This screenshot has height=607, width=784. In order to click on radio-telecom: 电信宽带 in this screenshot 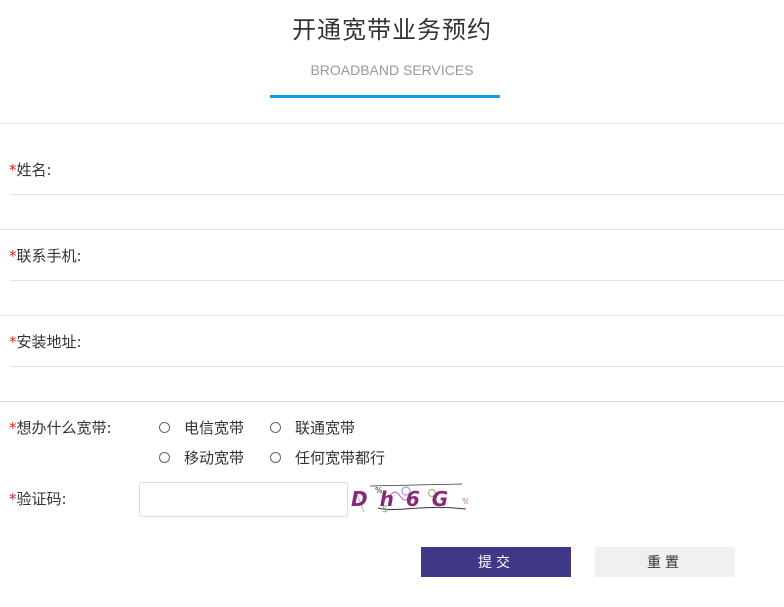, I will do `click(201, 427)`.